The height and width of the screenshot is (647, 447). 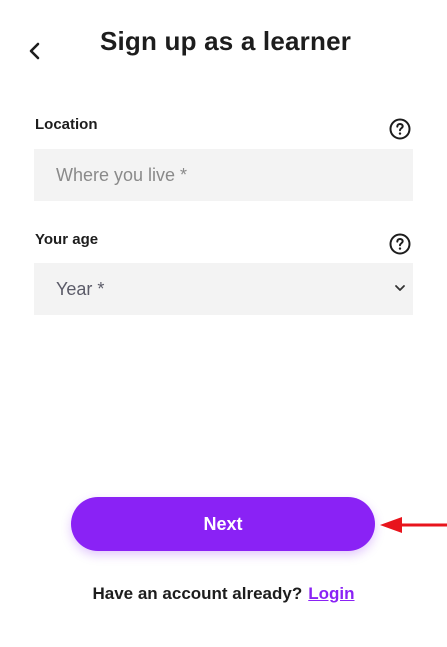 I want to click on location-label: Location, so click(x=66, y=124).